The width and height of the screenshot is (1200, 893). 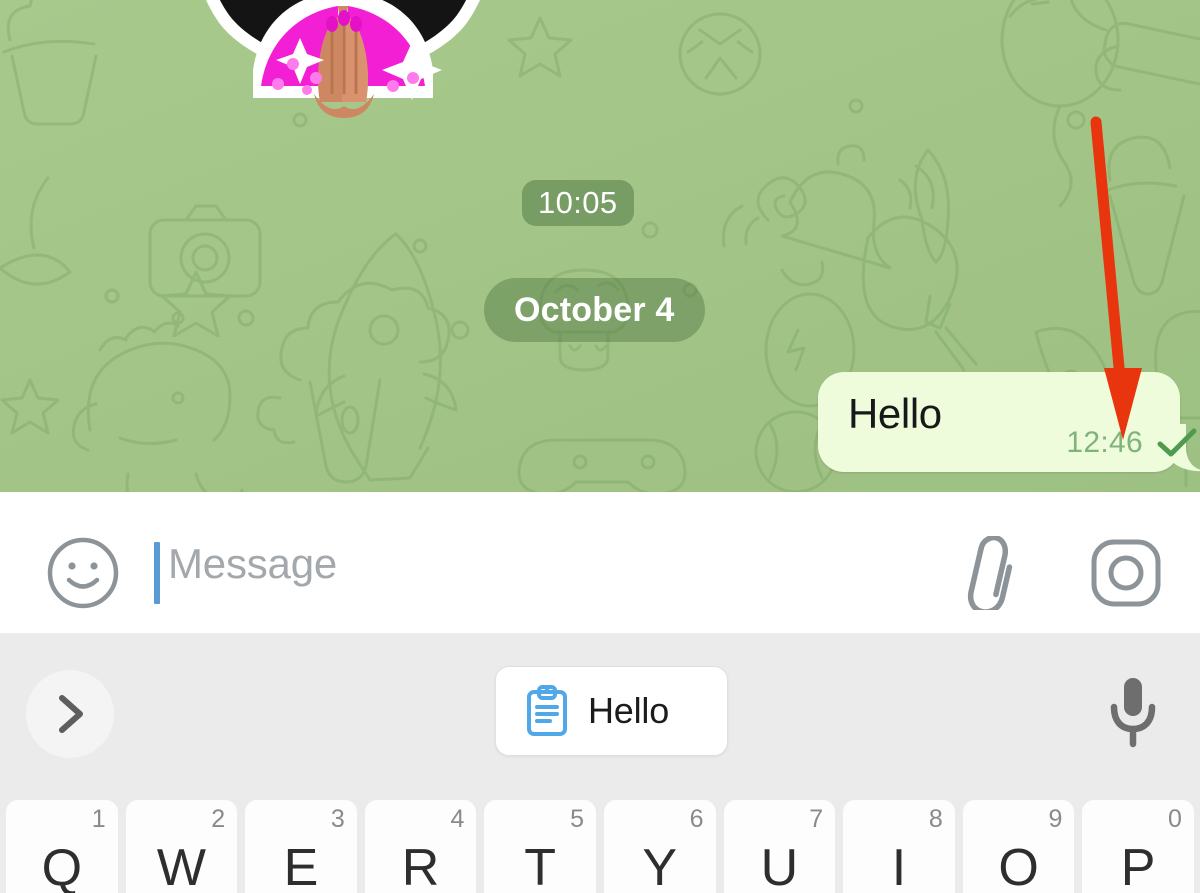 What do you see at coordinates (540, 866) in the screenshot?
I see `key-letter-label: T` at bounding box center [540, 866].